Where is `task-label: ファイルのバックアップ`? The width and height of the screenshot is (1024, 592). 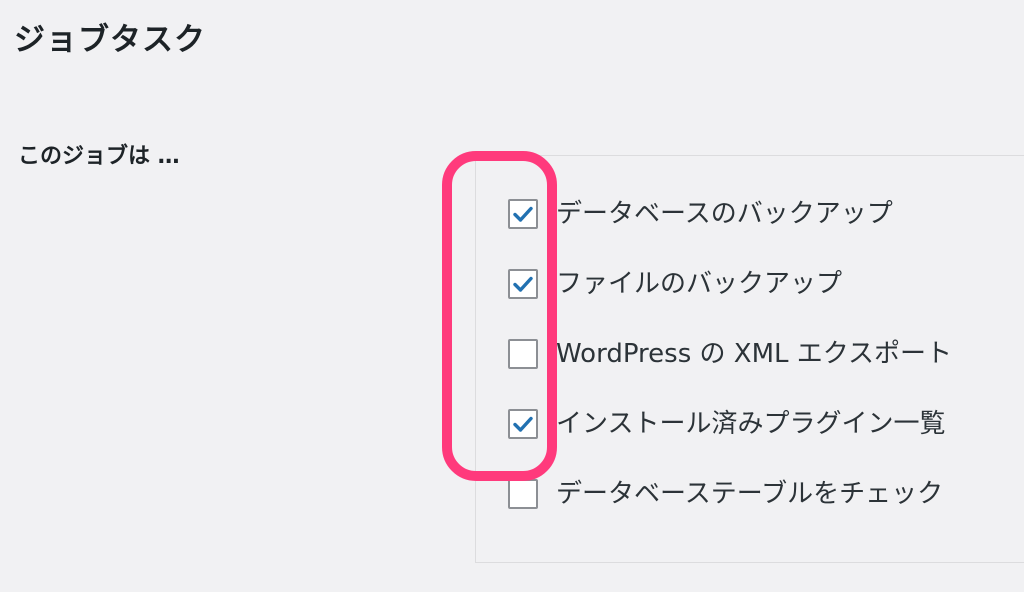
task-label: ファイルのバックアップ is located at coordinates (699, 284).